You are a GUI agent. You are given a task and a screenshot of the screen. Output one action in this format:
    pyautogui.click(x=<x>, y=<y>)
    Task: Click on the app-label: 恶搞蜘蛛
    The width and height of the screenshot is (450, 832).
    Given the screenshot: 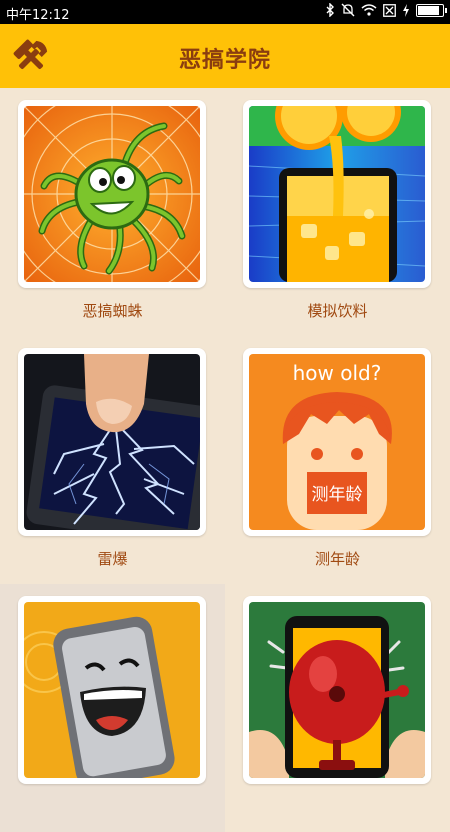 What is the action you would take?
    pyautogui.click(x=112, y=311)
    